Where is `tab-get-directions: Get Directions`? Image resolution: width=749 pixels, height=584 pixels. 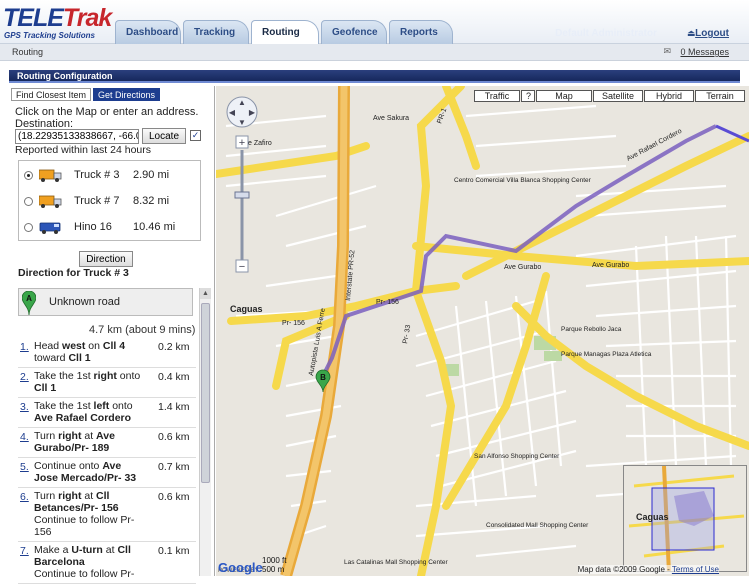 tab-get-directions: Get Directions is located at coordinates (127, 94).